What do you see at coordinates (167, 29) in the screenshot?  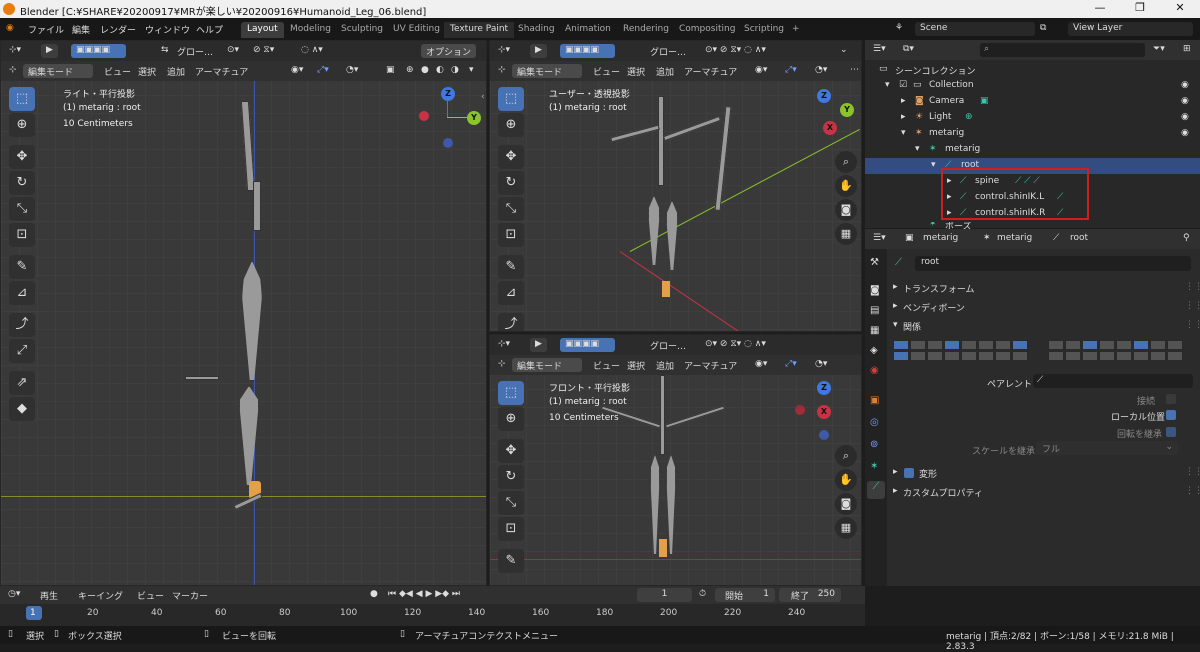 I see `menu-window: ウィンドウ` at bounding box center [167, 29].